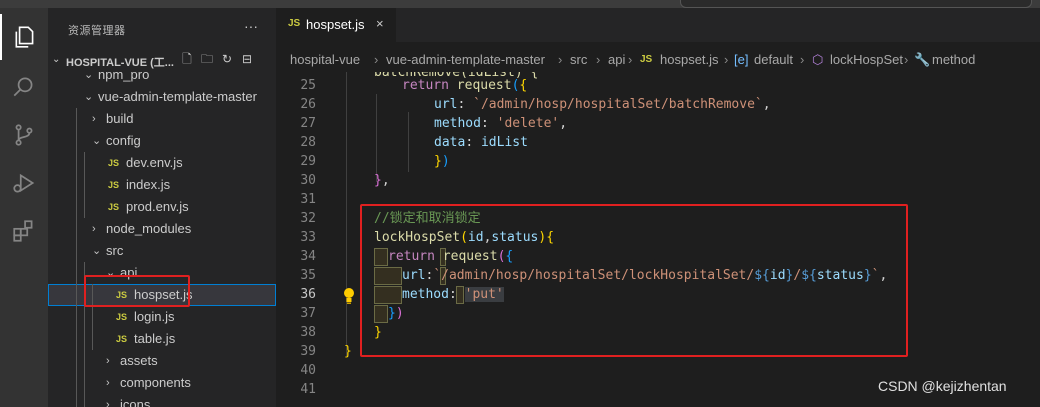  What do you see at coordinates (308, 199) in the screenshot?
I see `line-number: 31` at bounding box center [308, 199].